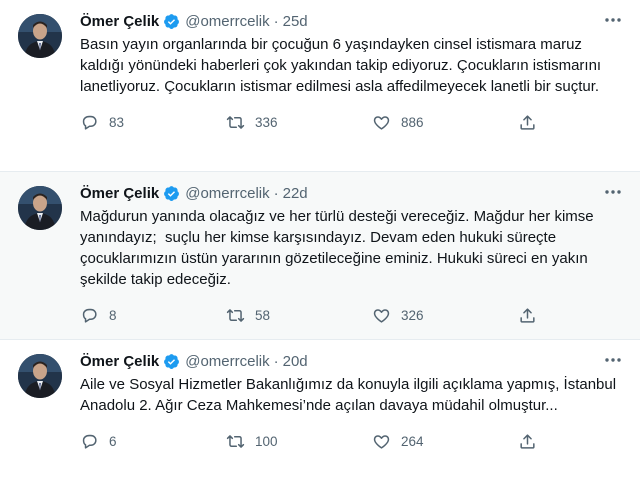 The image size is (640, 493). Describe the element at coordinates (351, 21) in the screenshot. I see `tweet-header: Ömer Çelik @omerrcelik · 25d` at that location.